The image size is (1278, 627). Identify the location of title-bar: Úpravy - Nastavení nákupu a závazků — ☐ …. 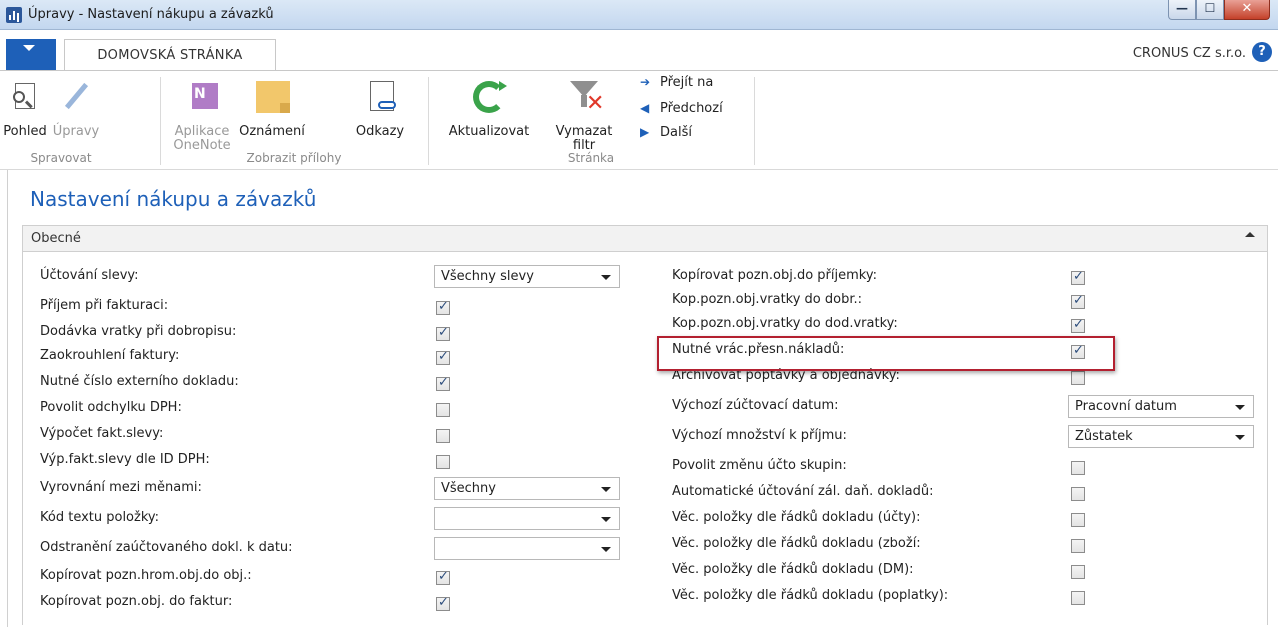
(639, 15).